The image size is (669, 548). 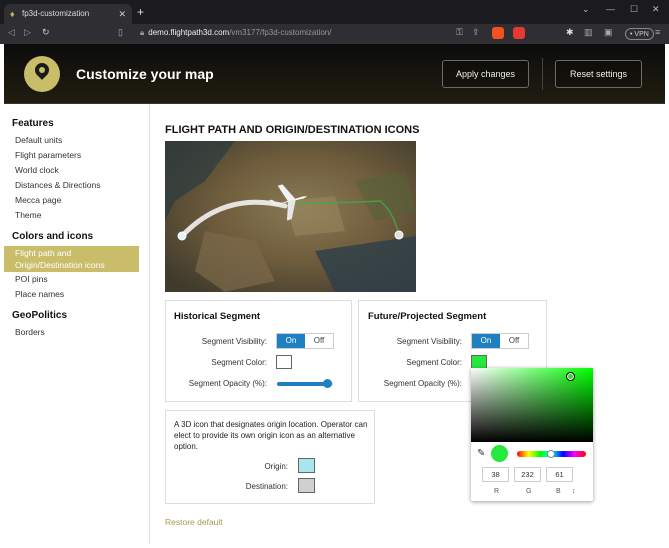 I want to click on section-title: FLIGHT PATH AND ORIGIN/DESTINATION ICONS, so click(x=292, y=130).